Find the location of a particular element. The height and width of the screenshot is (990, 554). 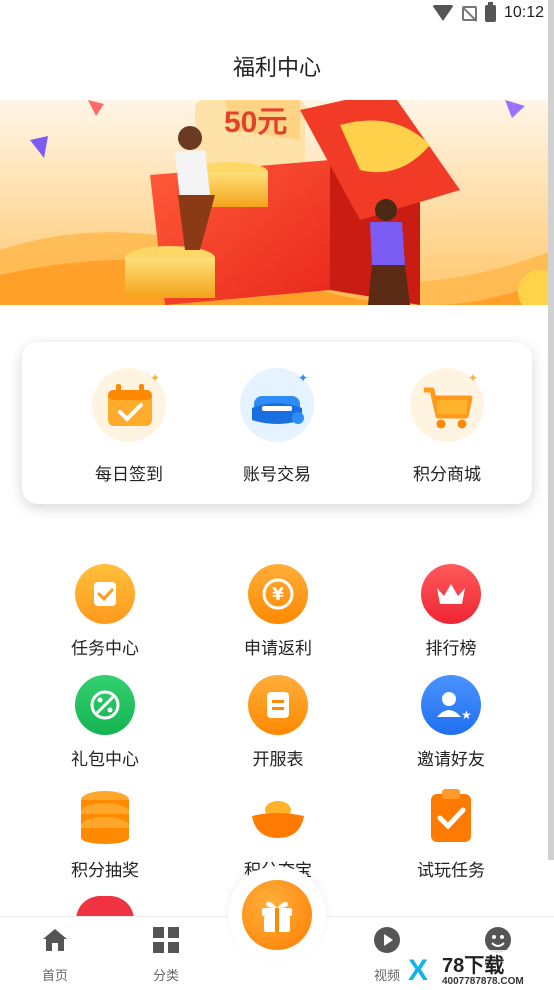

nav-label: 分类 is located at coordinates (165, 976).